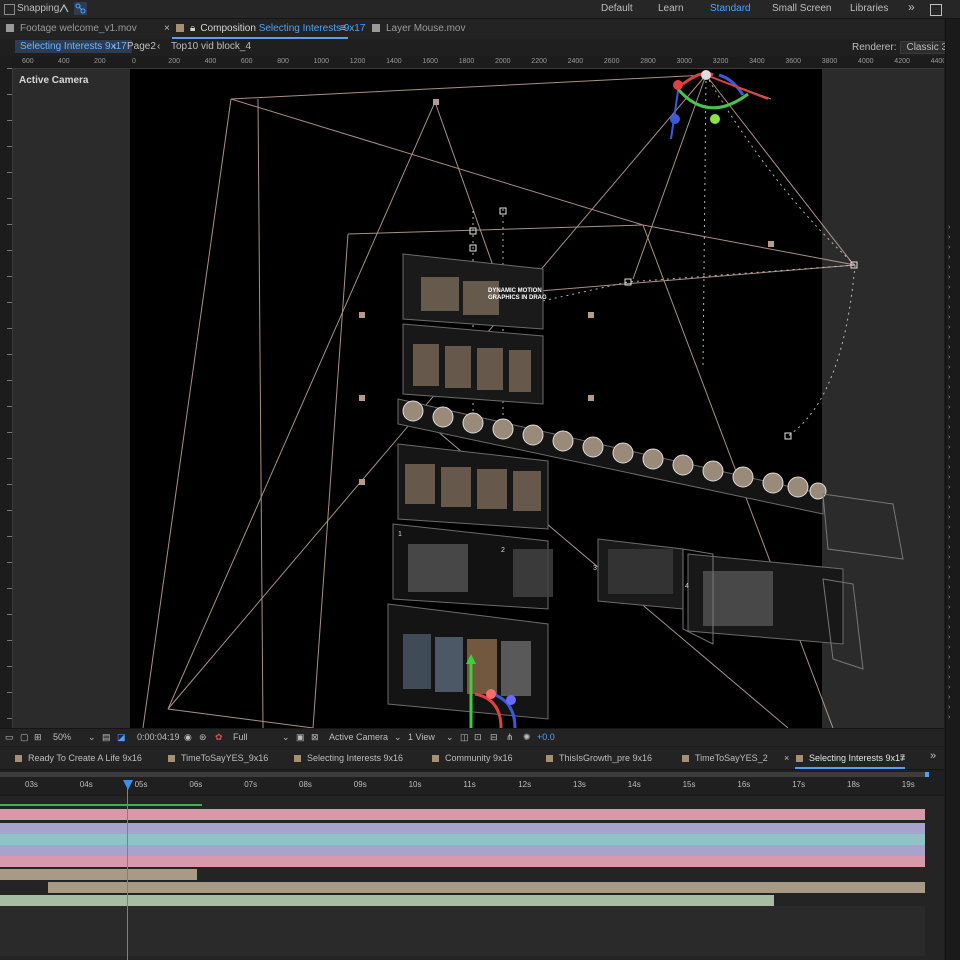 The height and width of the screenshot is (960, 960). What do you see at coordinates (38, 8) in the screenshot?
I see `snapping-label: Snapping` at bounding box center [38, 8].